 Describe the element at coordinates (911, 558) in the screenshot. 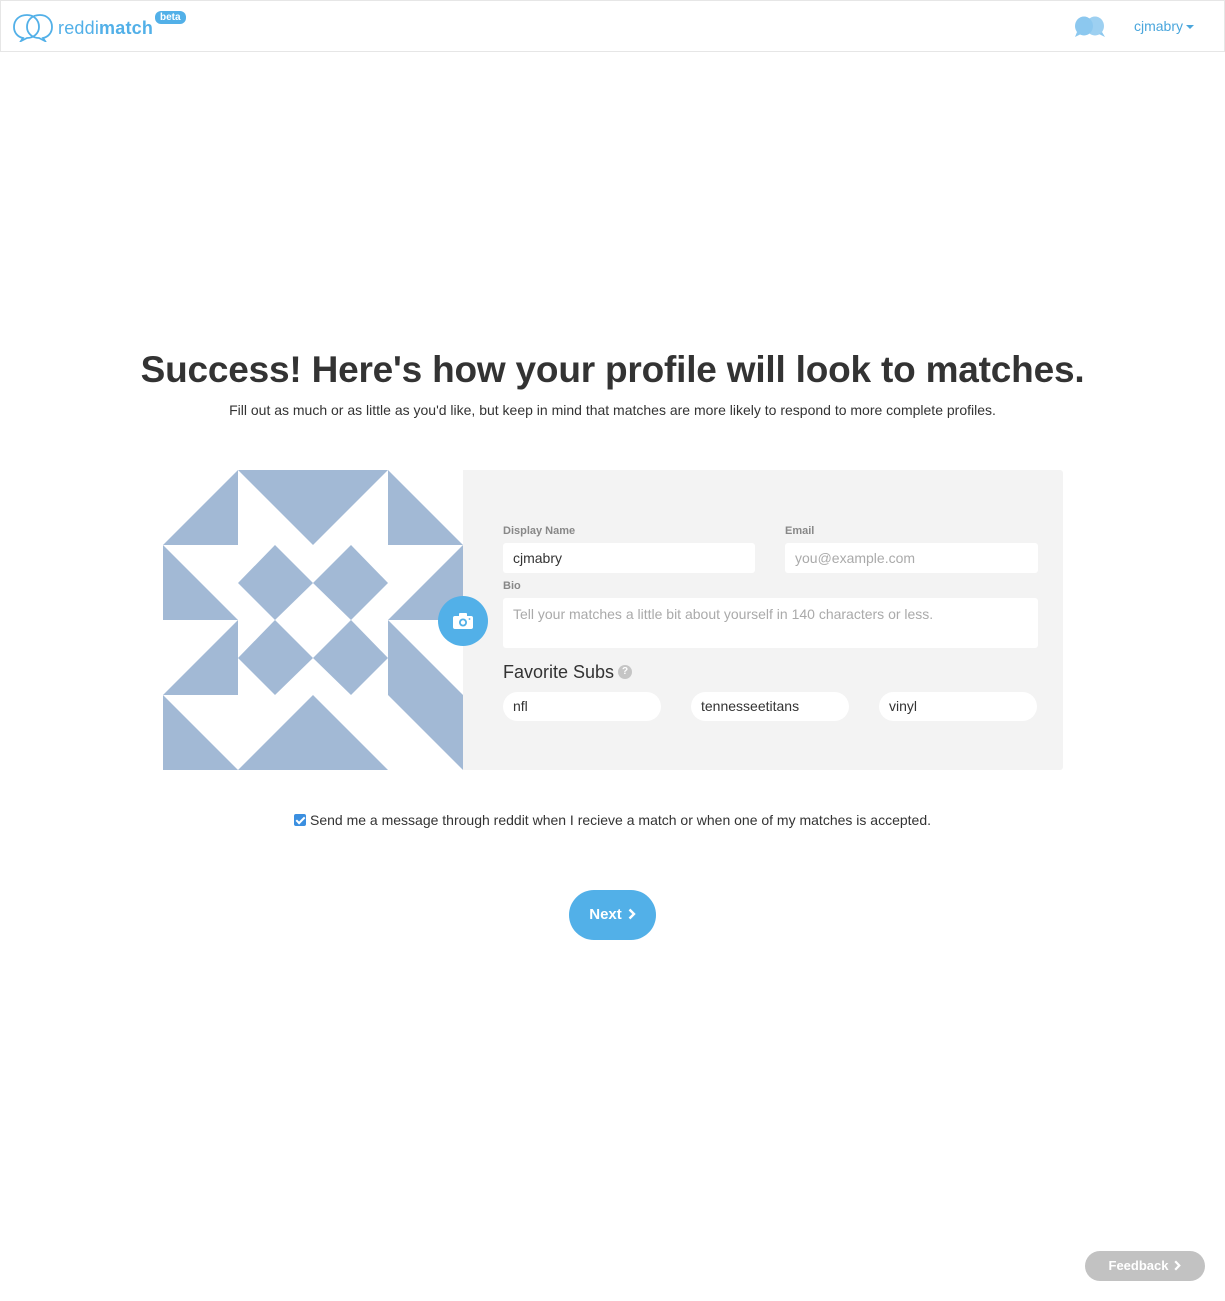

I see `email-input` at that location.